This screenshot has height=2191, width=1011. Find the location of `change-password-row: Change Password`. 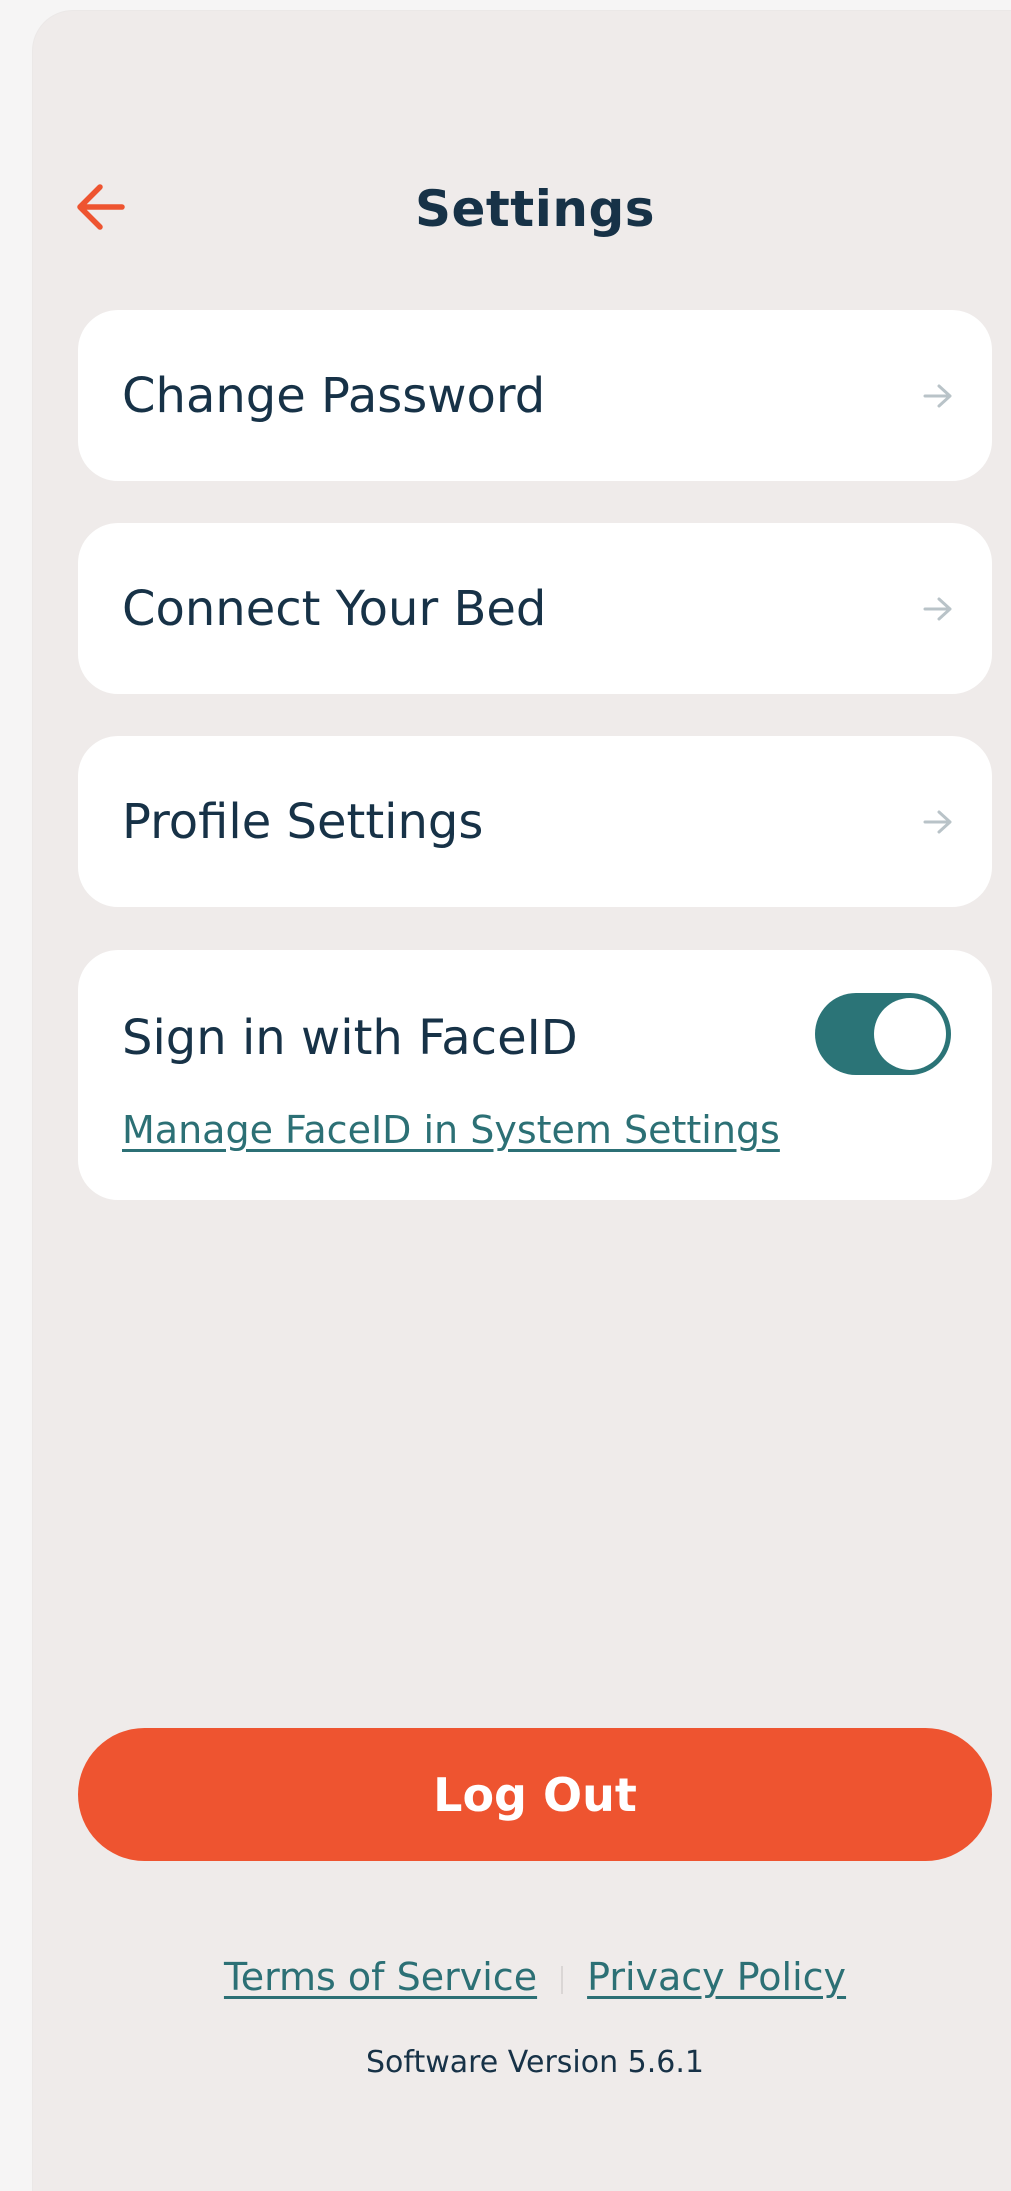

change-password-row: Change Password is located at coordinates (535, 395).